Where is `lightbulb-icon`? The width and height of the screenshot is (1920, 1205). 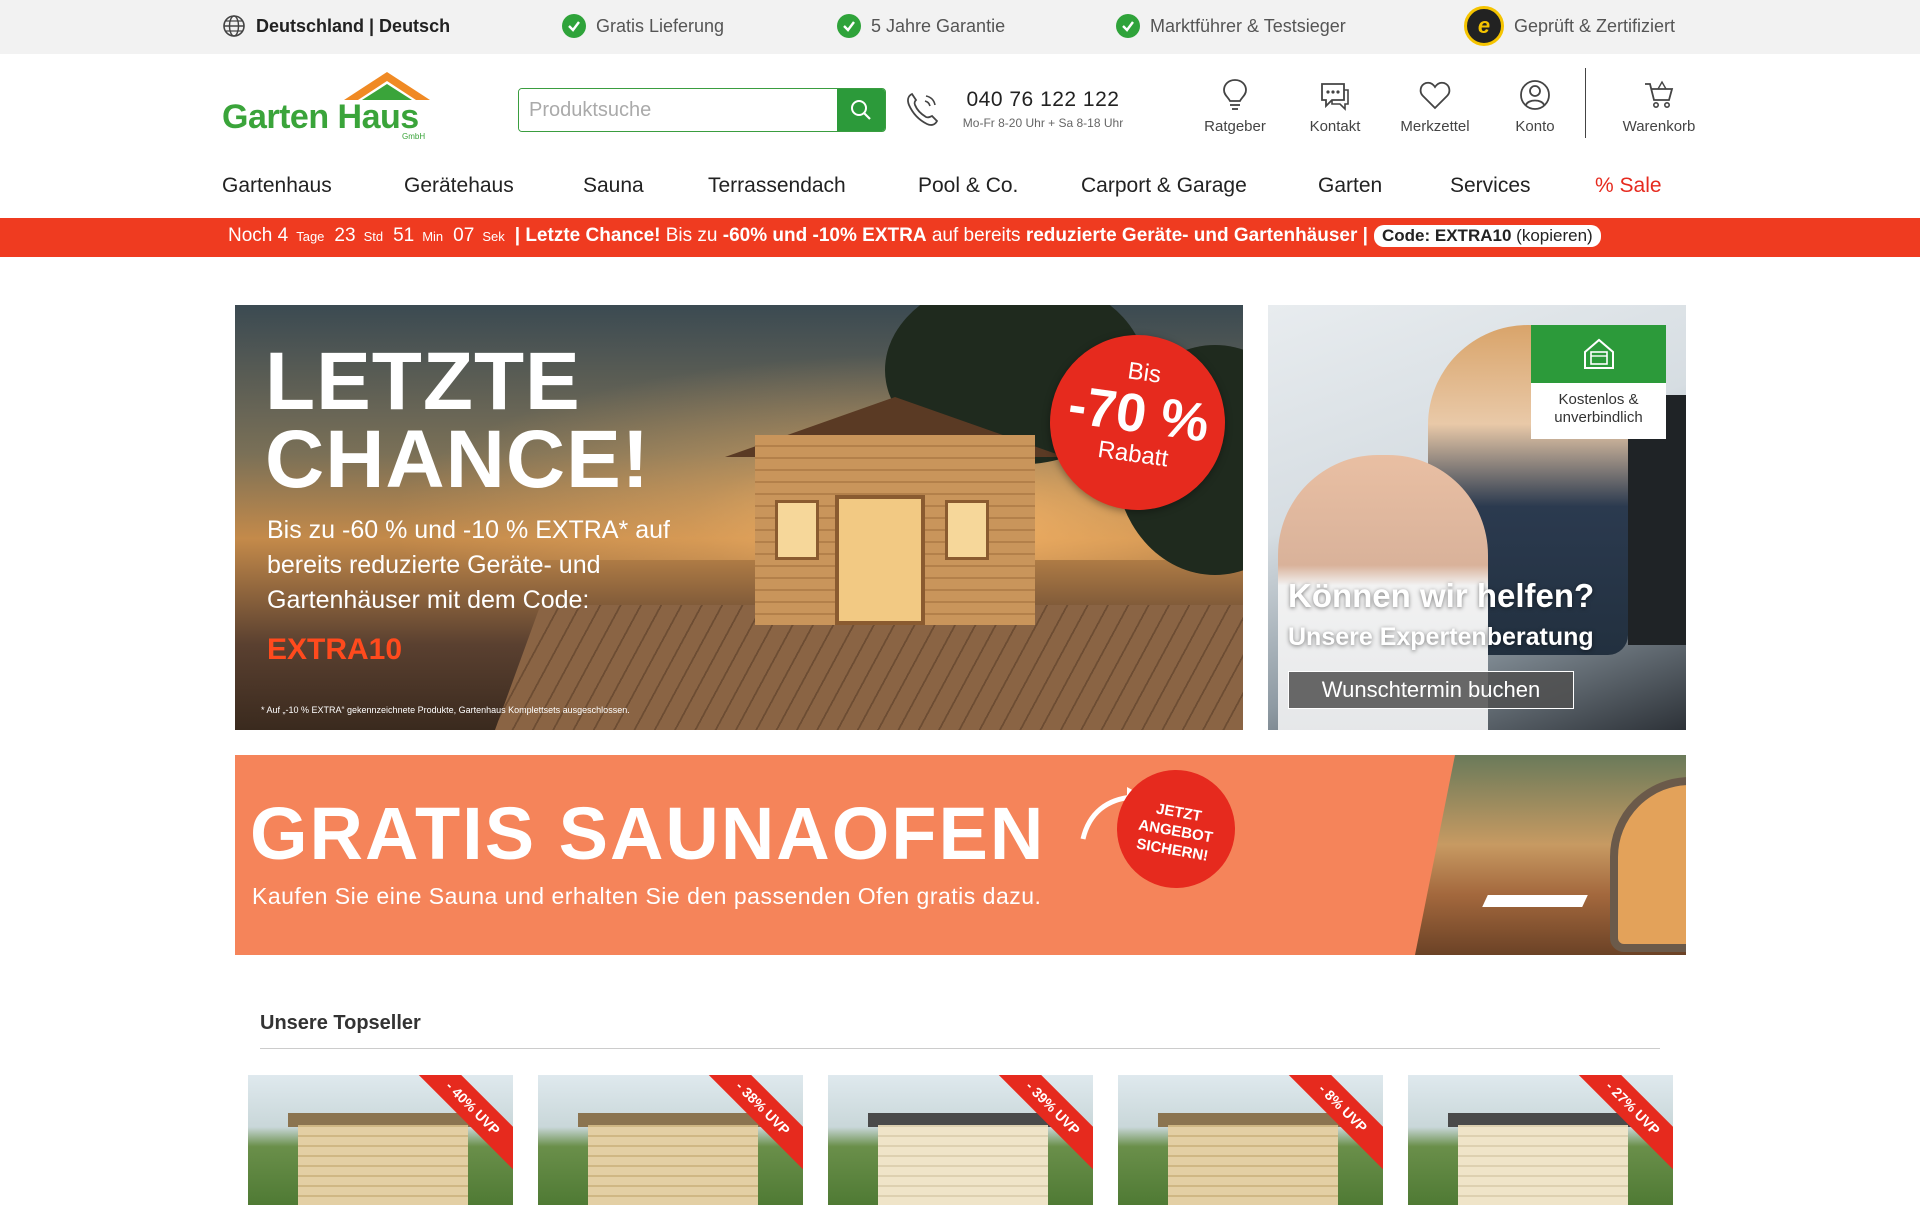 lightbulb-icon is located at coordinates (1235, 94).